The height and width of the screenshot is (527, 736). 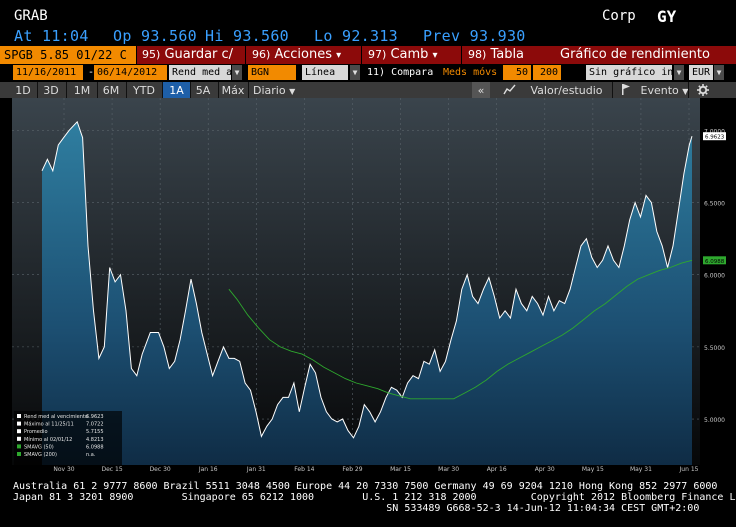 I want to click on x-tick-label: Dec 30, so click(x=160, y=469).